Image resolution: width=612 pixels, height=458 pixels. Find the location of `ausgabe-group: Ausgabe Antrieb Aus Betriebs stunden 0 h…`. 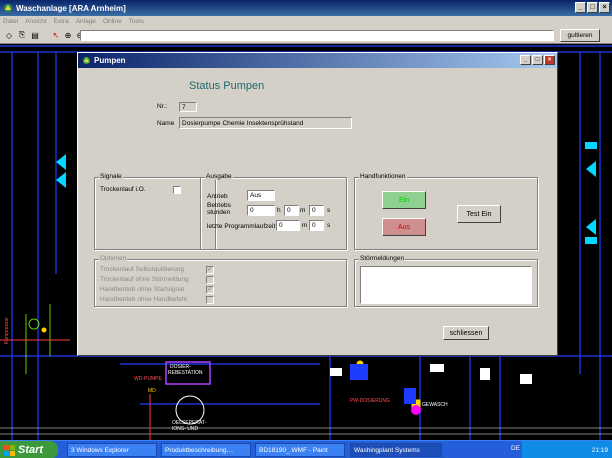

ausgabe-group: Ausgabe Antrieb Aus Betriebs stunden 0 h… is located at coordinates (273, 211).